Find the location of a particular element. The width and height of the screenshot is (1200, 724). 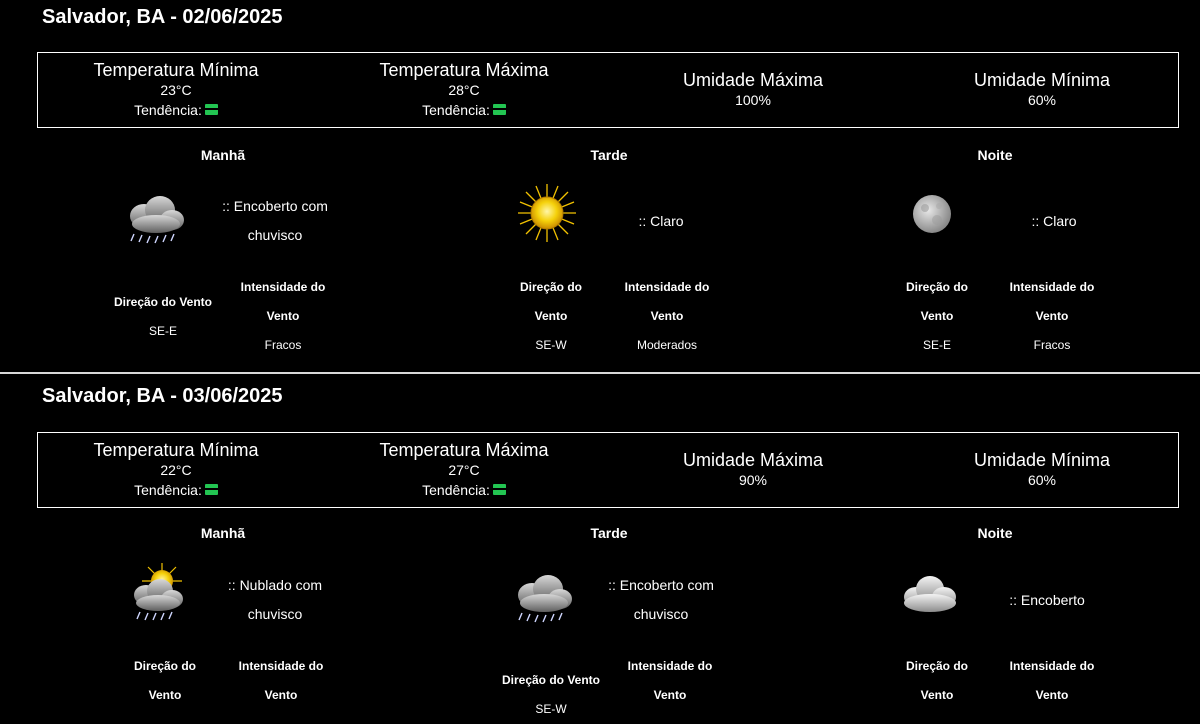

period-description: :: Encoberto is located at coordinates (1047, 600).